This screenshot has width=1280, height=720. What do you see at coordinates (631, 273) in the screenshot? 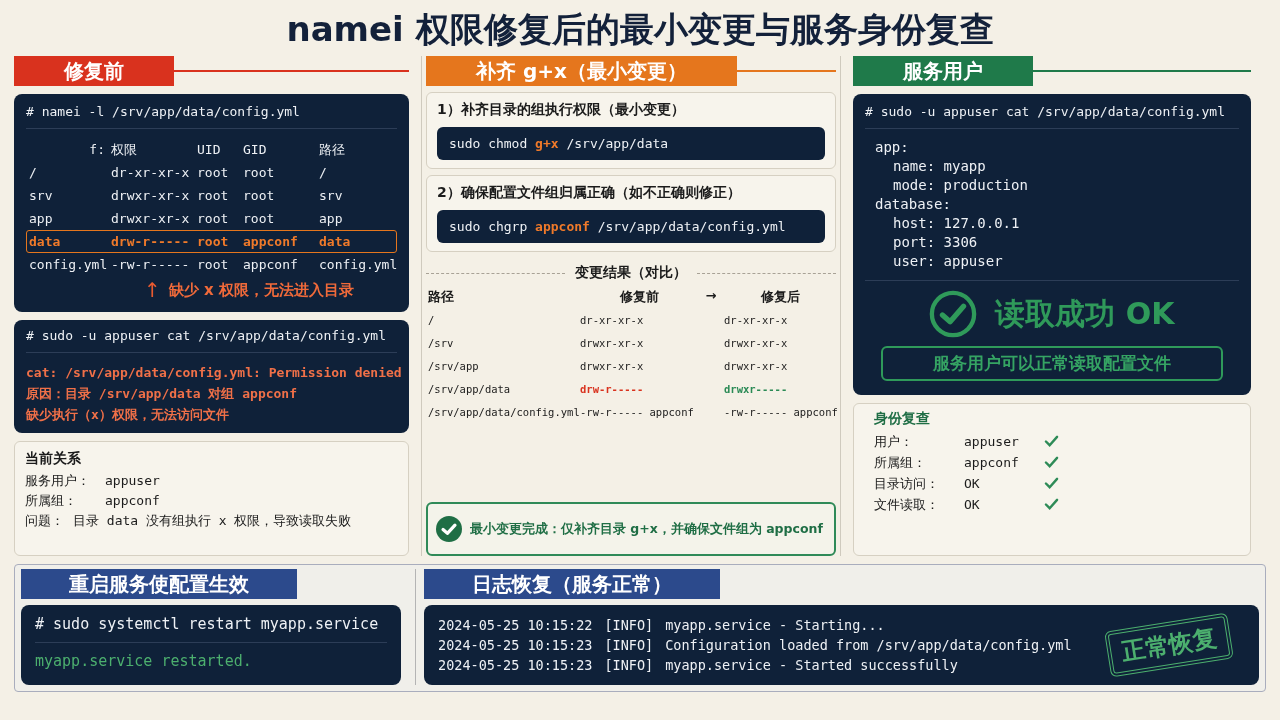
I see `comparison-title: 变更结果（对比）` at bounding box center [631, 273].